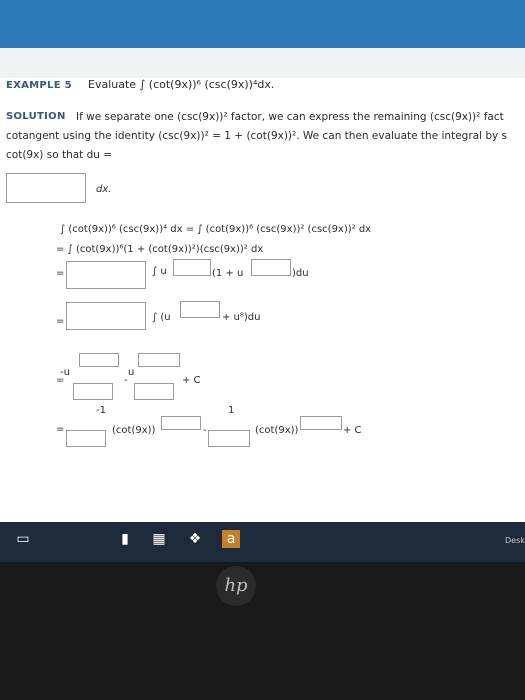 Image resolution: width=525 pixels, height=700 pixels. Describe the element at coordinates (23, 539) in the screenshot. I see `task-view-icon: ▭` at that location.